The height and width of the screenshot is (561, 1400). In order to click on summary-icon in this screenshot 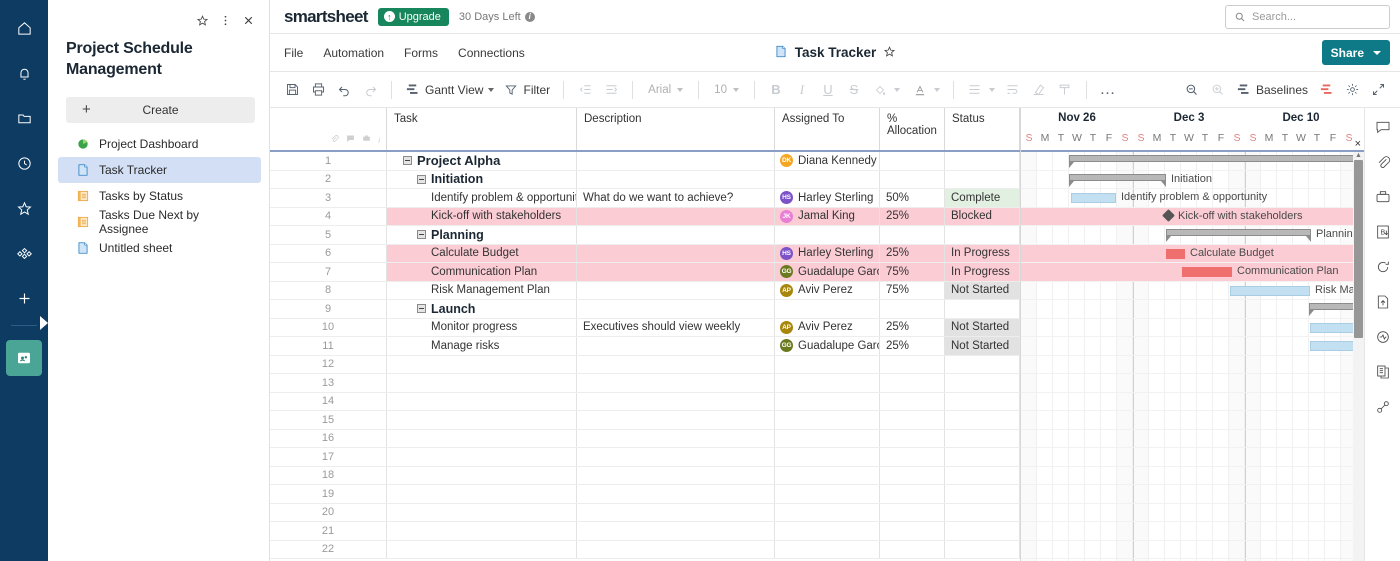, I will do `click(1383, 372)`.